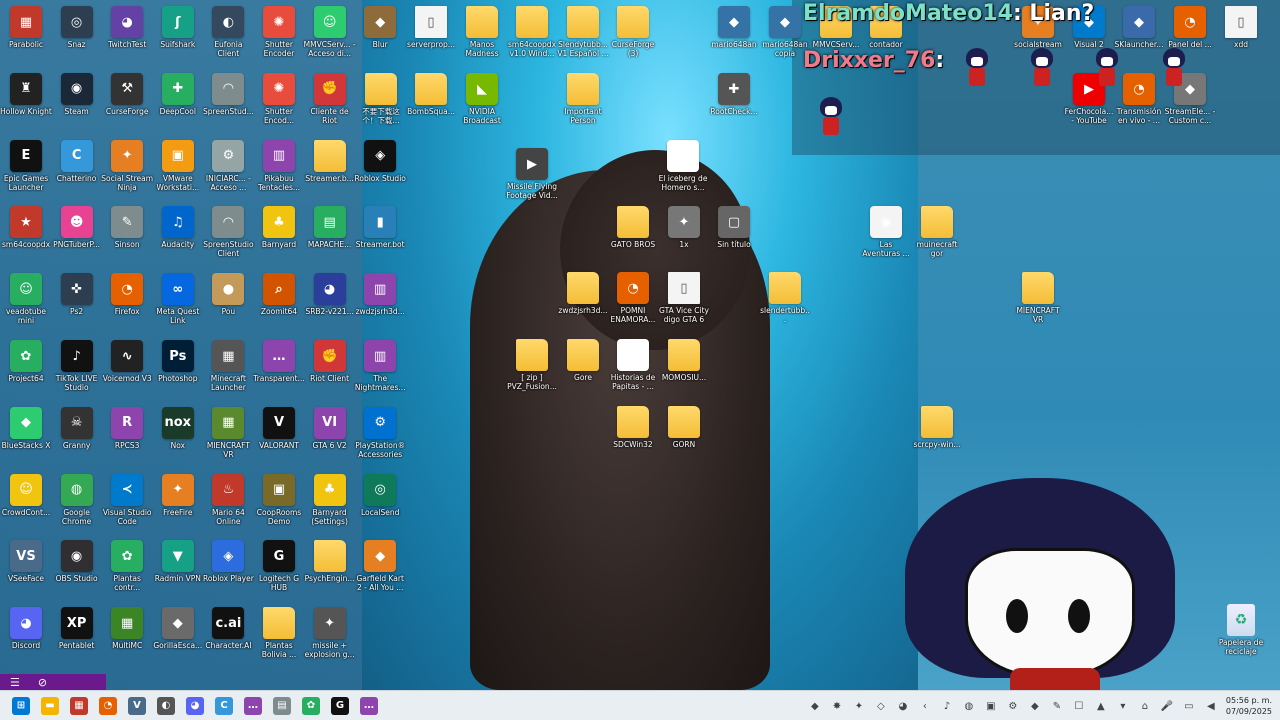 The image size is (1280, 720). I want to click on taskbar-start: ⊞, so click(21, 706).